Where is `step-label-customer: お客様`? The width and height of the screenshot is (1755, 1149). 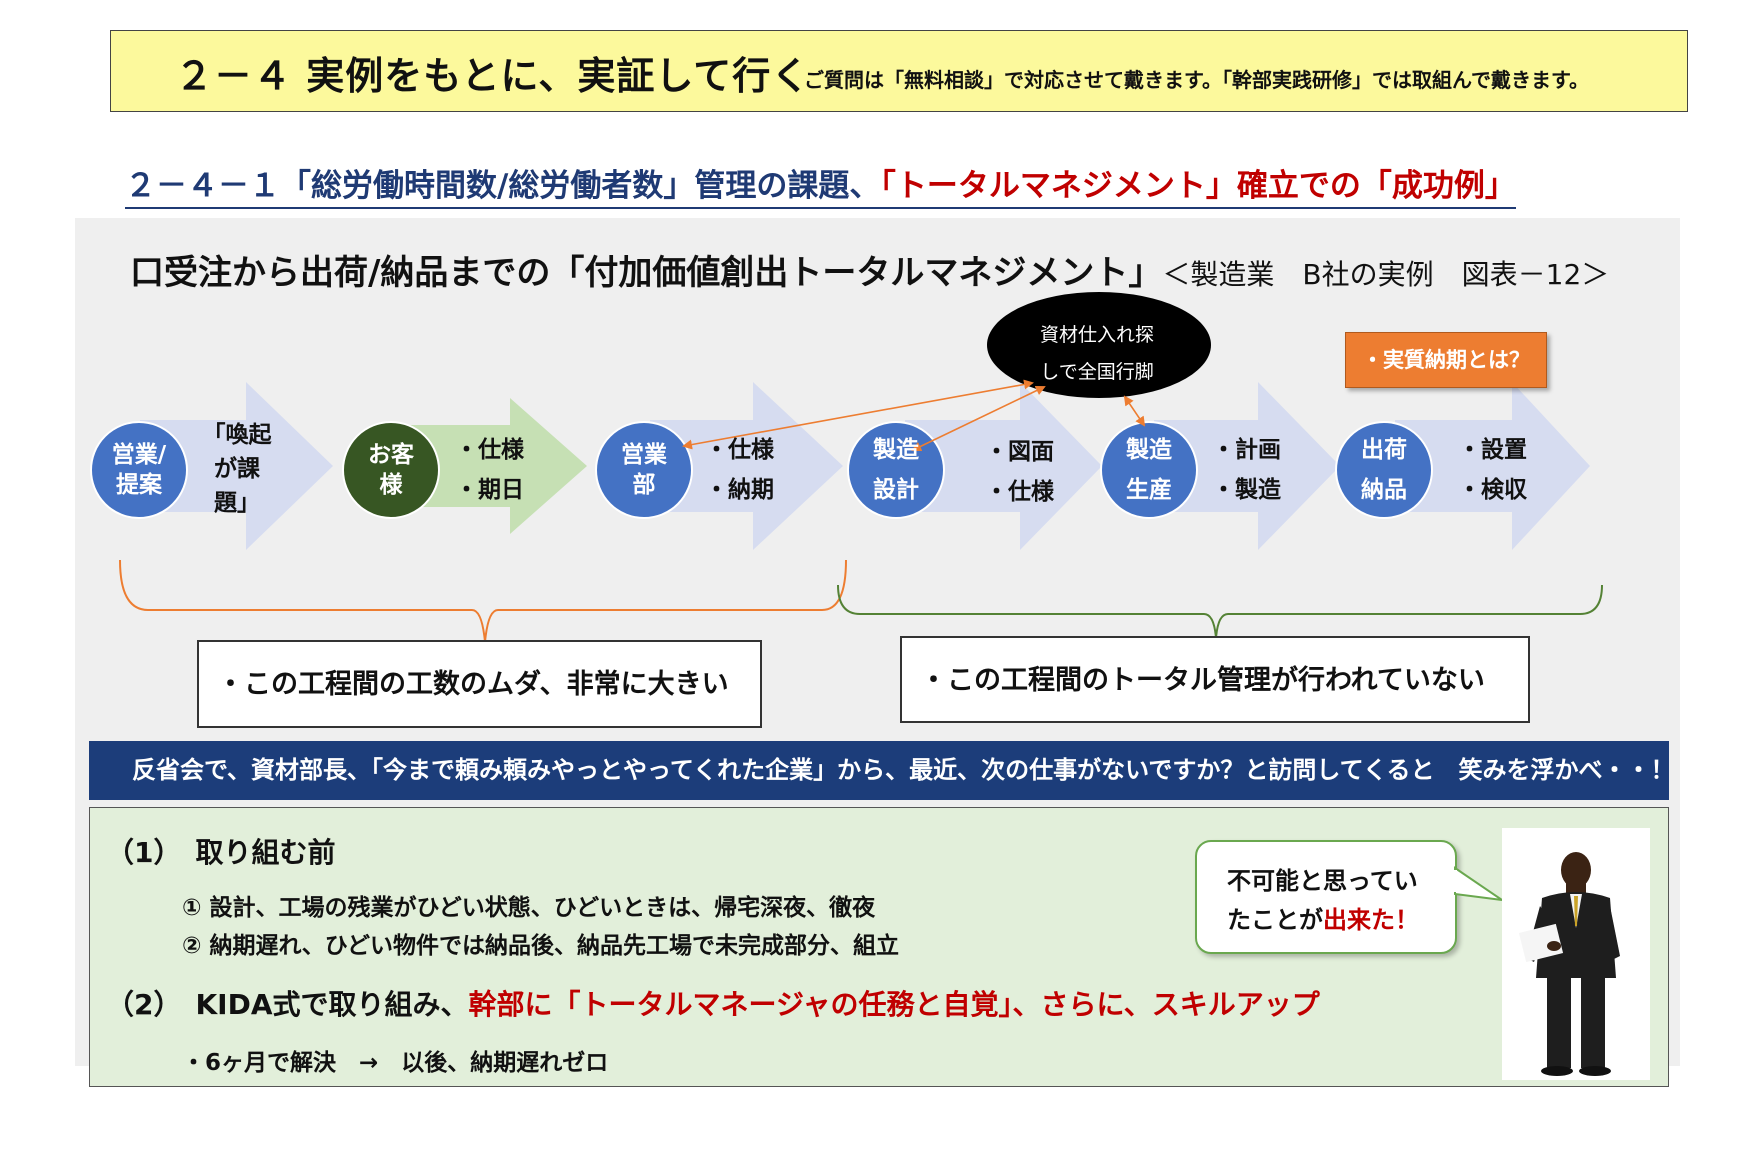 step-label-customer: お客様 is located at coordinates (391, 470).